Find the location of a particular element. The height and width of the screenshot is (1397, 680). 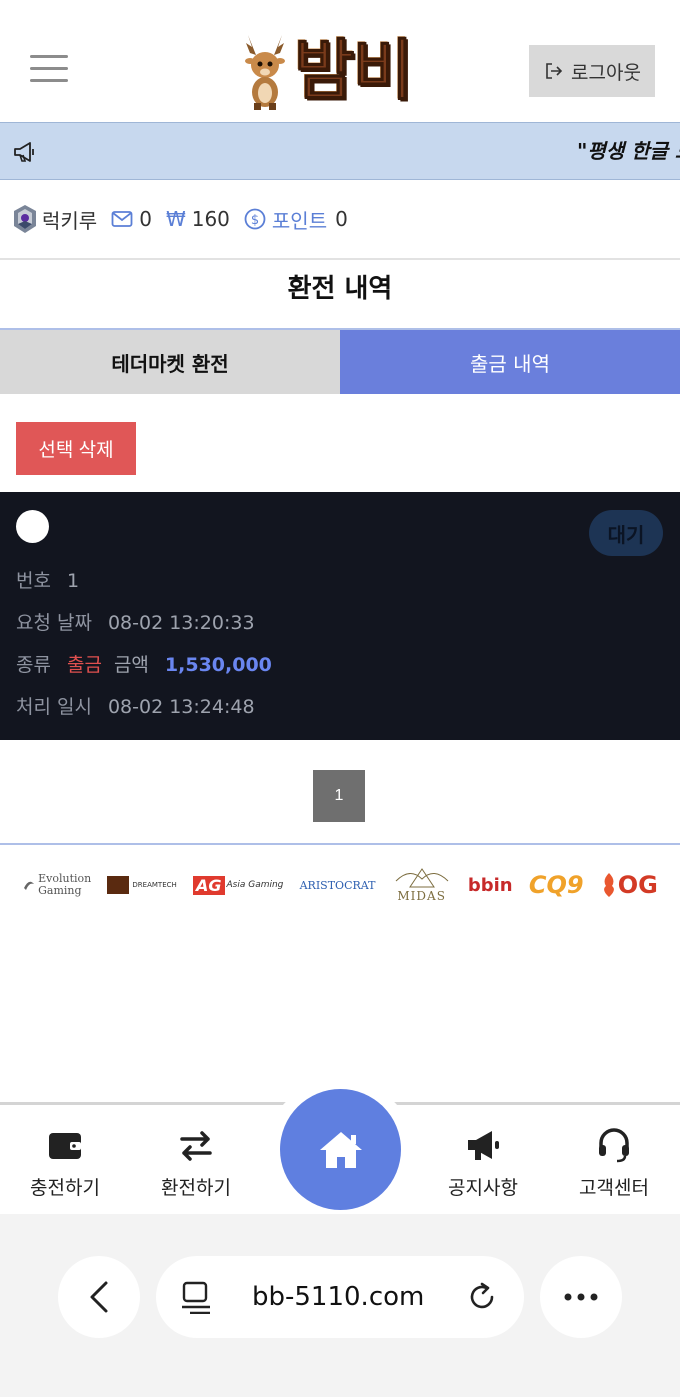

provider-og-logo: OG is located at coordinates (629, 885).